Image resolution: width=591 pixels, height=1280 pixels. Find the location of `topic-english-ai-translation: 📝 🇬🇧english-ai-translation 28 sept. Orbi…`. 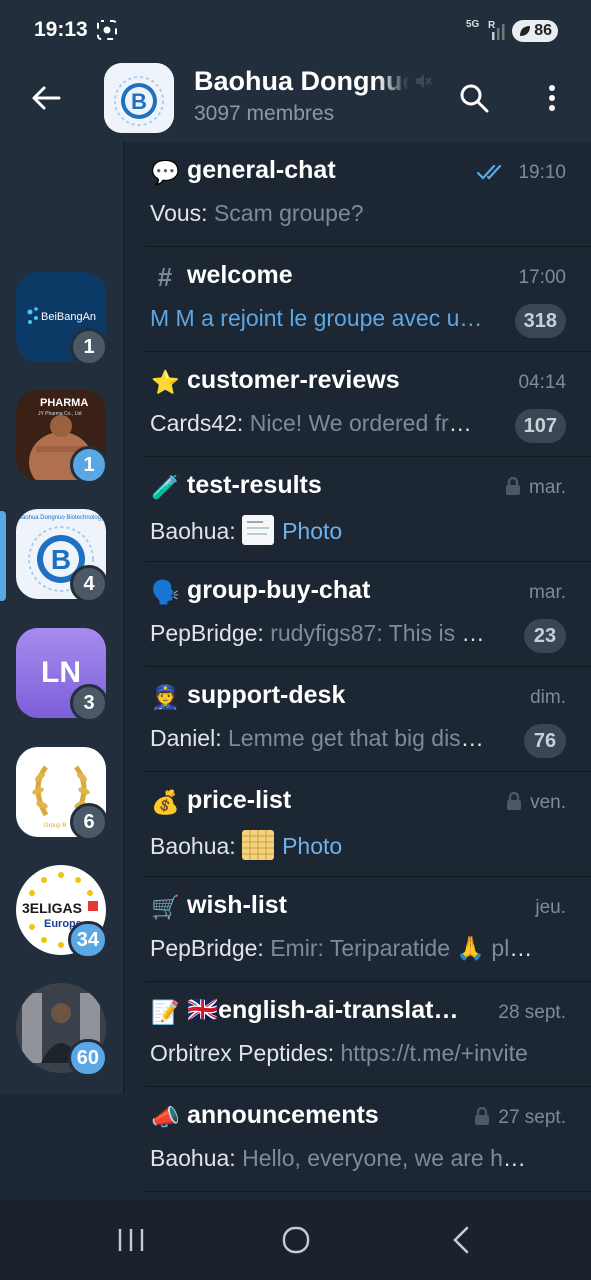

topic-english-ai-translation: 📝 🇬🇧english-ai-translation 28 sept. Orbi… is located at coordinates (358, 1034).